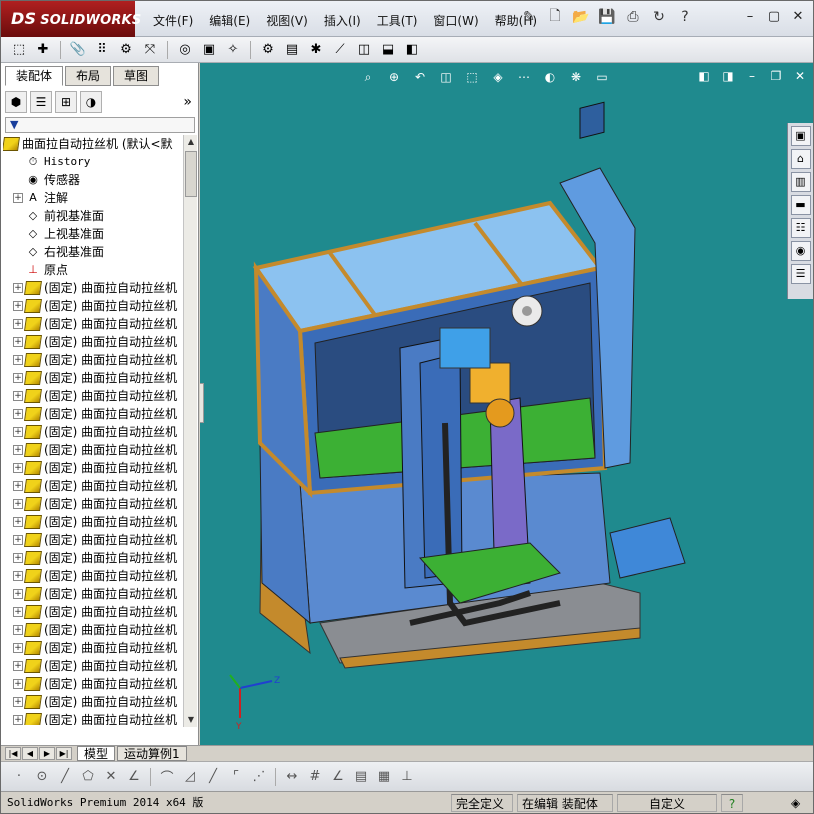 The image size is (814, 814). I want to click on insert-component-icon: ✚, so click(43, 50).